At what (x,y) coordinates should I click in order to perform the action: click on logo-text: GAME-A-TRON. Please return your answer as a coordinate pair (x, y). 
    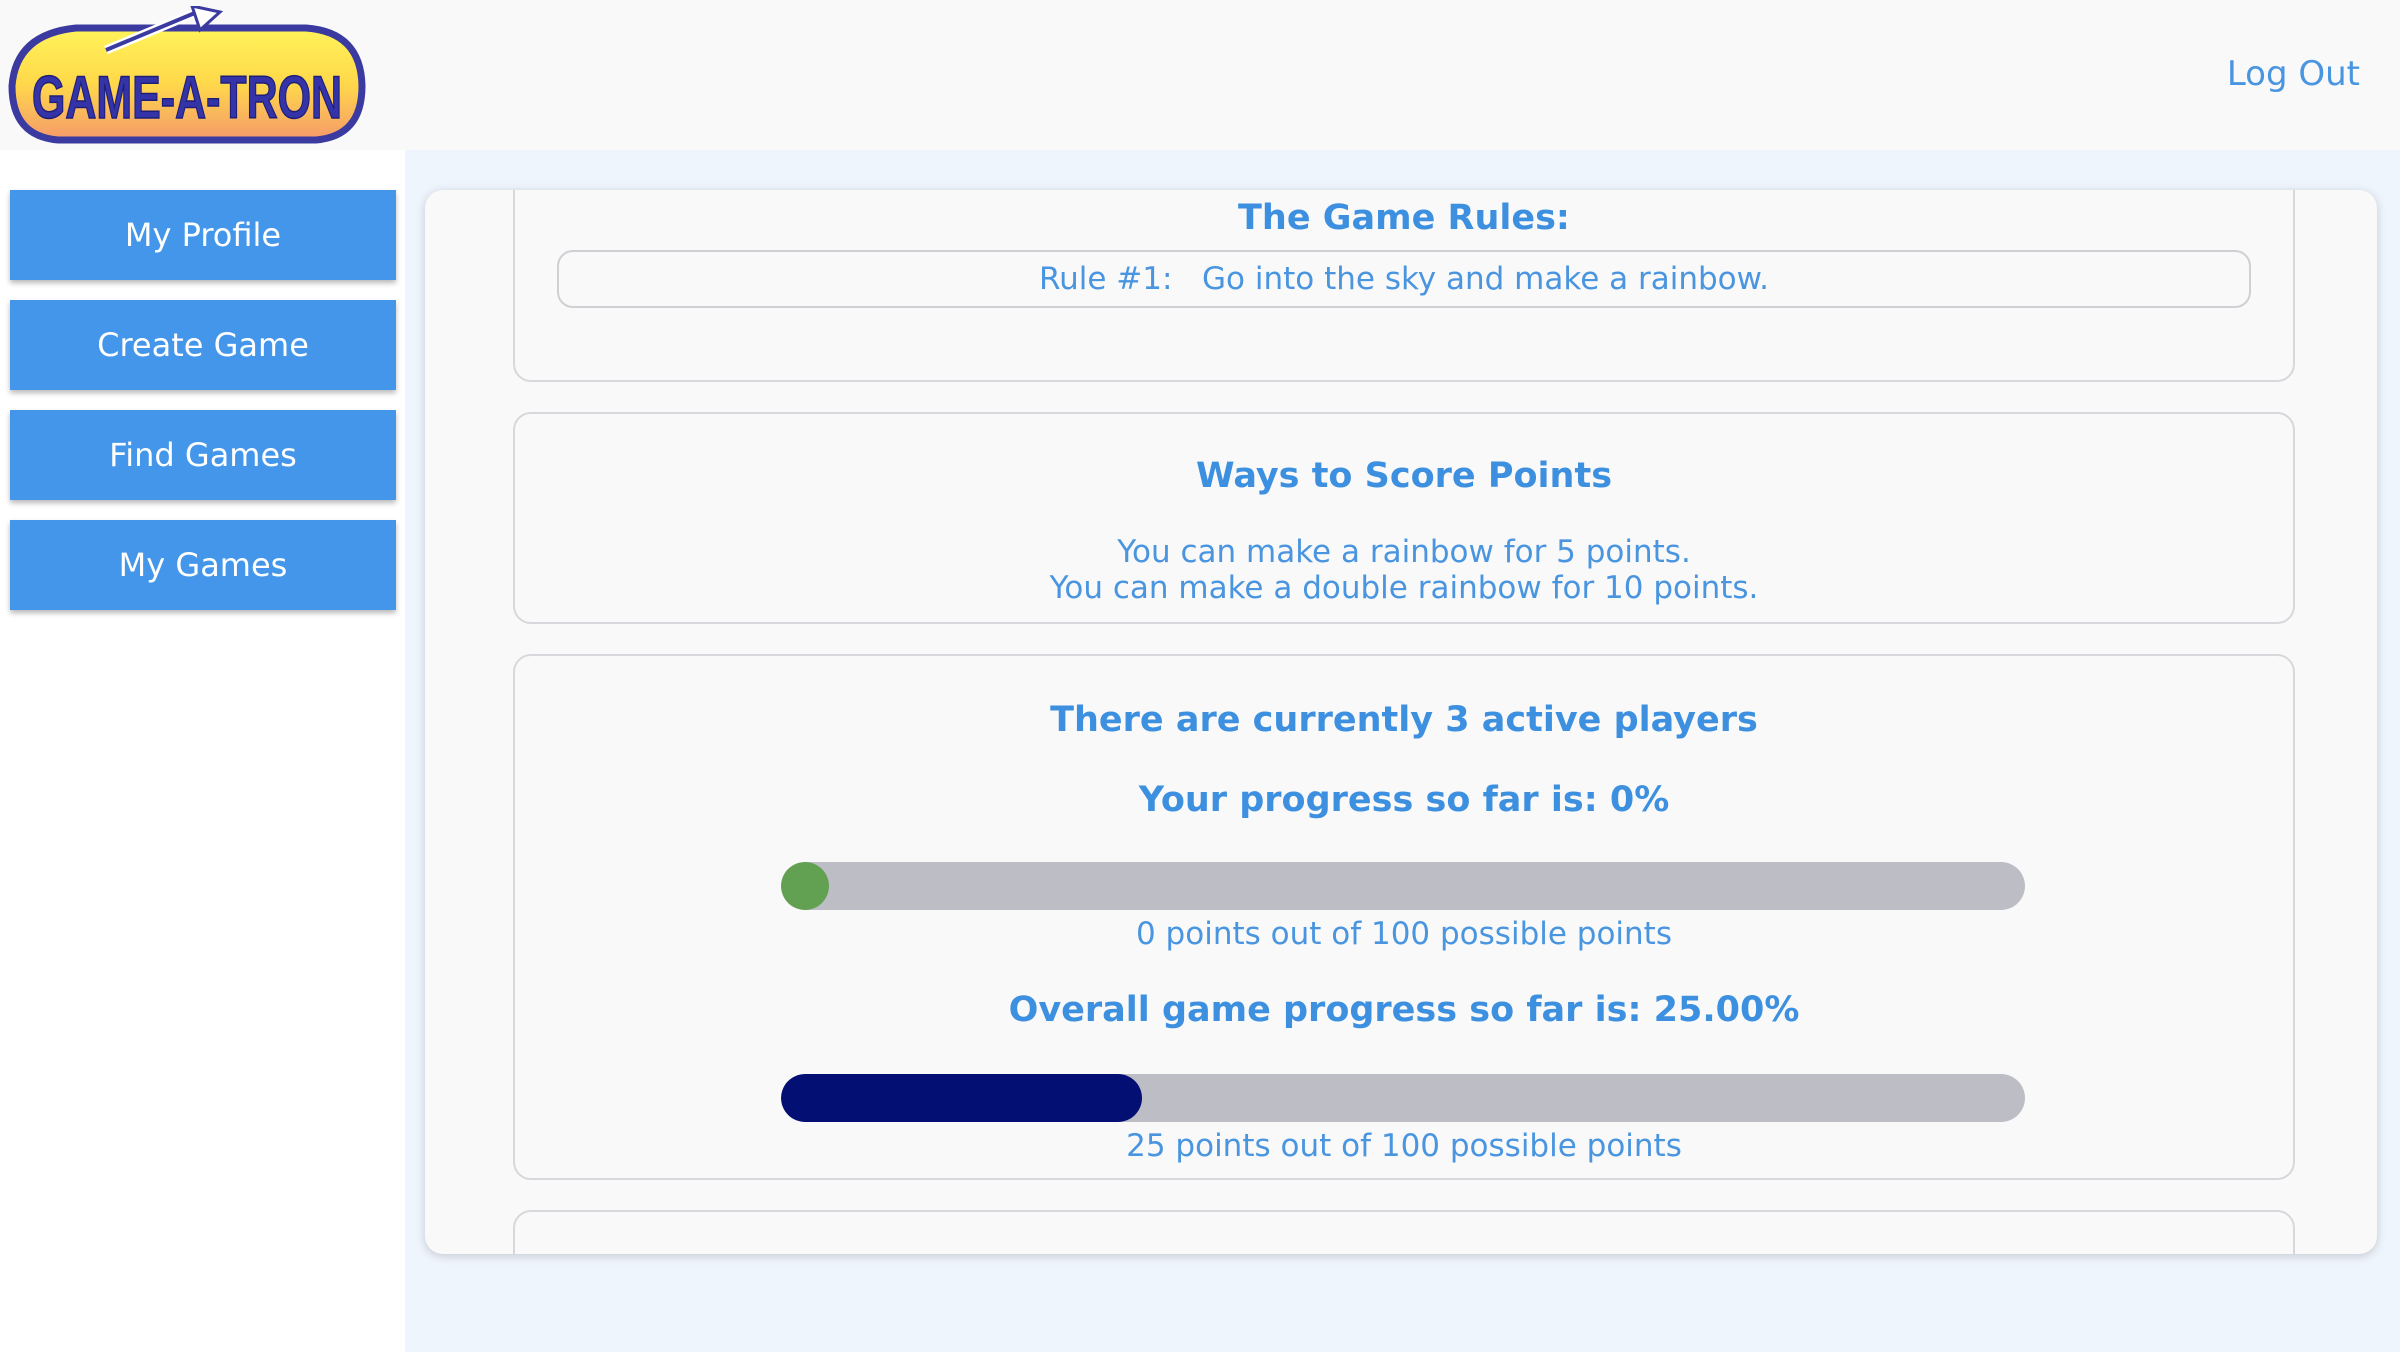
    Looking at the image, I should click on (187, 97).